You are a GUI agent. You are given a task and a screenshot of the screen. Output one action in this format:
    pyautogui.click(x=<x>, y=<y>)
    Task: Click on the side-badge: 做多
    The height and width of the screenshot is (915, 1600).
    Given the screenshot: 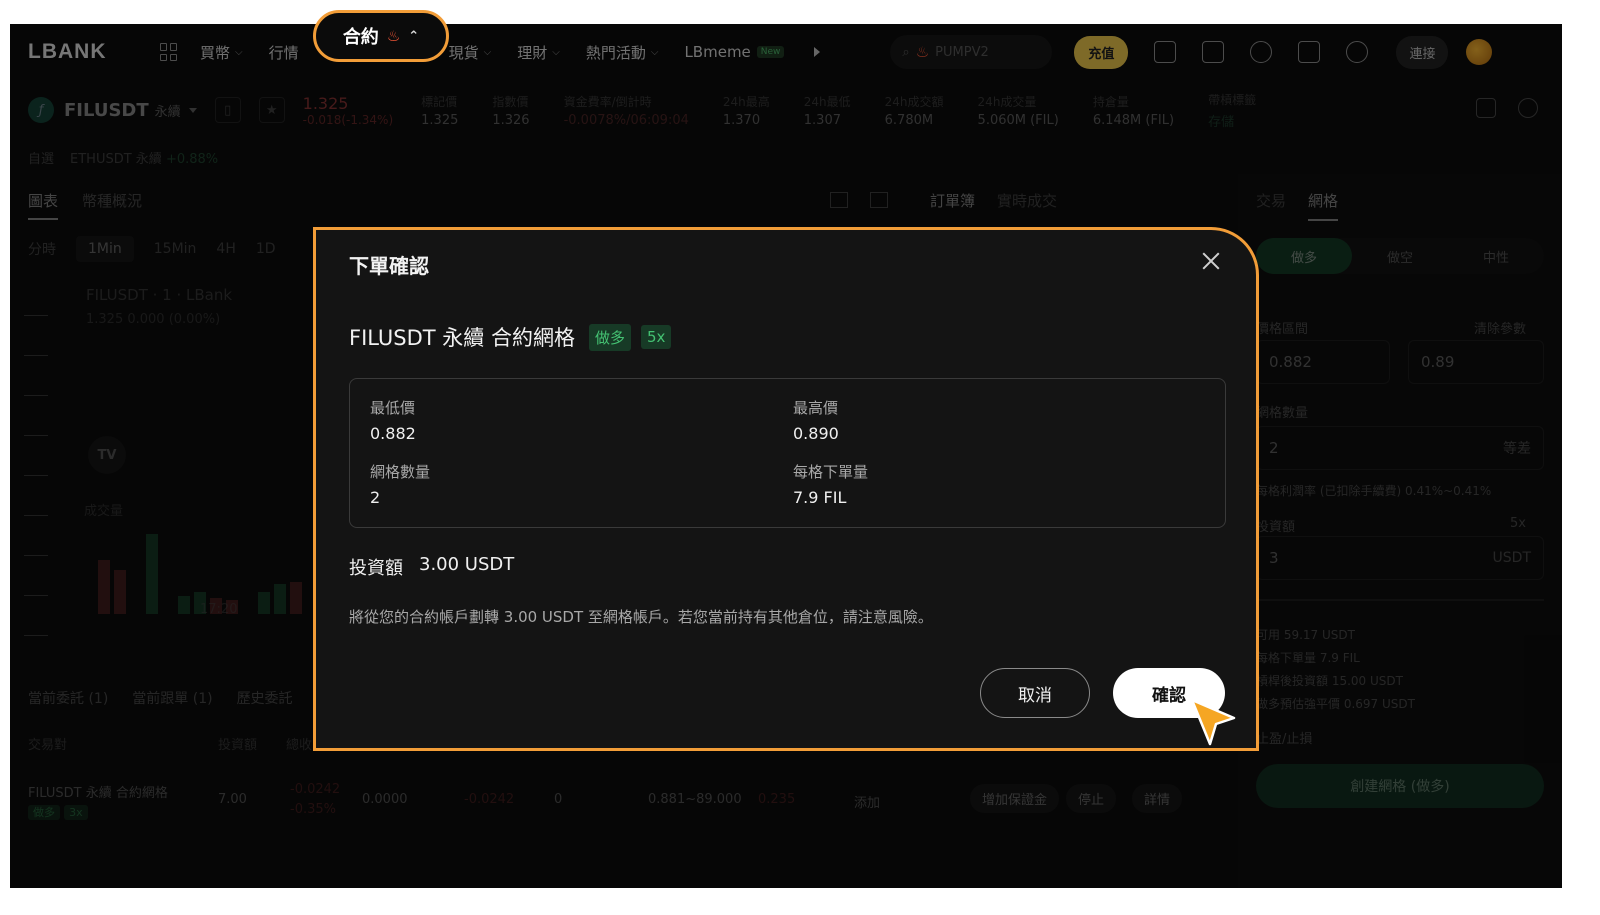 What is the action you would take?
    pyautogui.click(x=609, y=337)
    